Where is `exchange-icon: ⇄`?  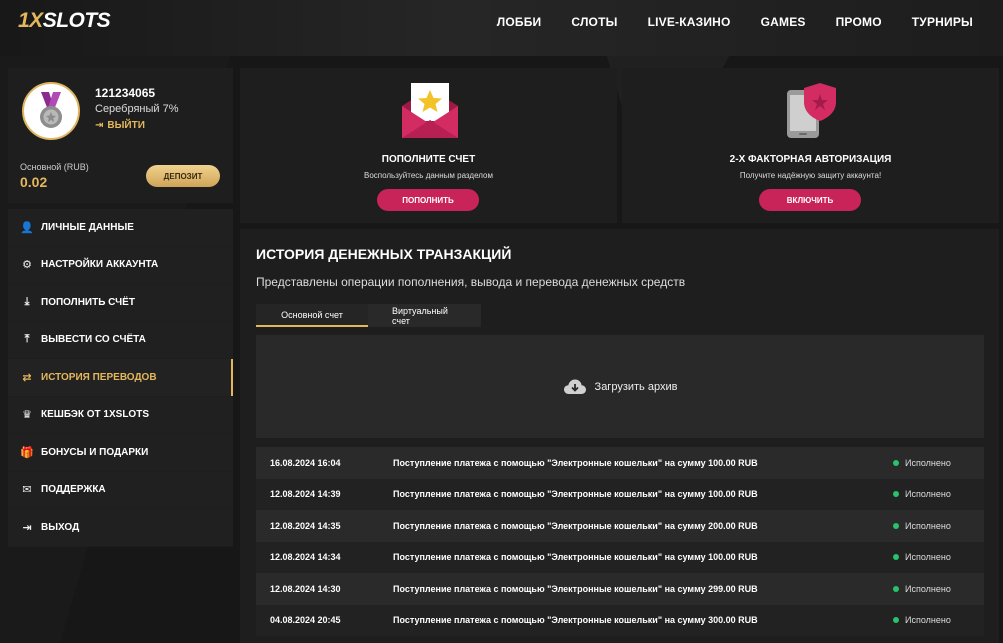
exchange-icon: ⇄ is located at coordinates (27, 377).